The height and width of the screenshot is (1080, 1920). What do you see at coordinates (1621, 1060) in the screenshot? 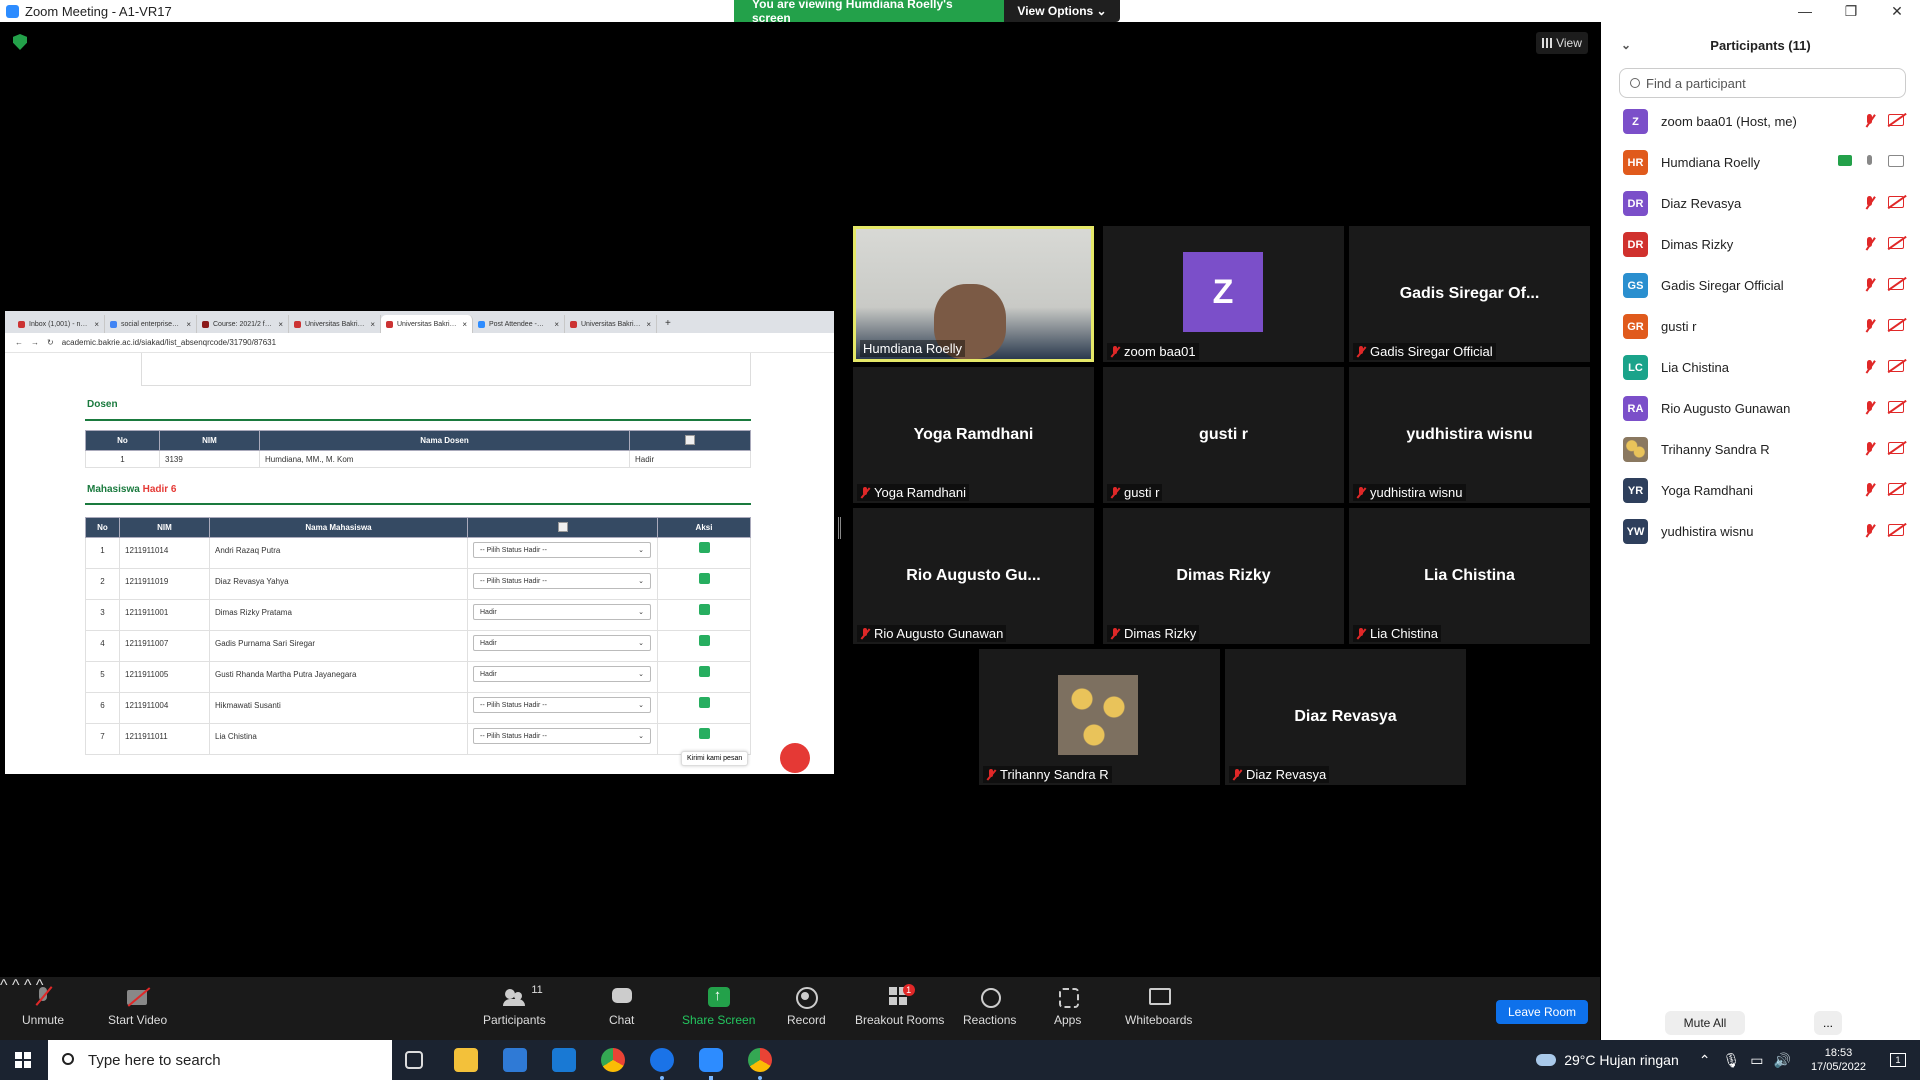
I see `weather-text: 29°C Hujan ringan` at bounding box center [1621, 1060].